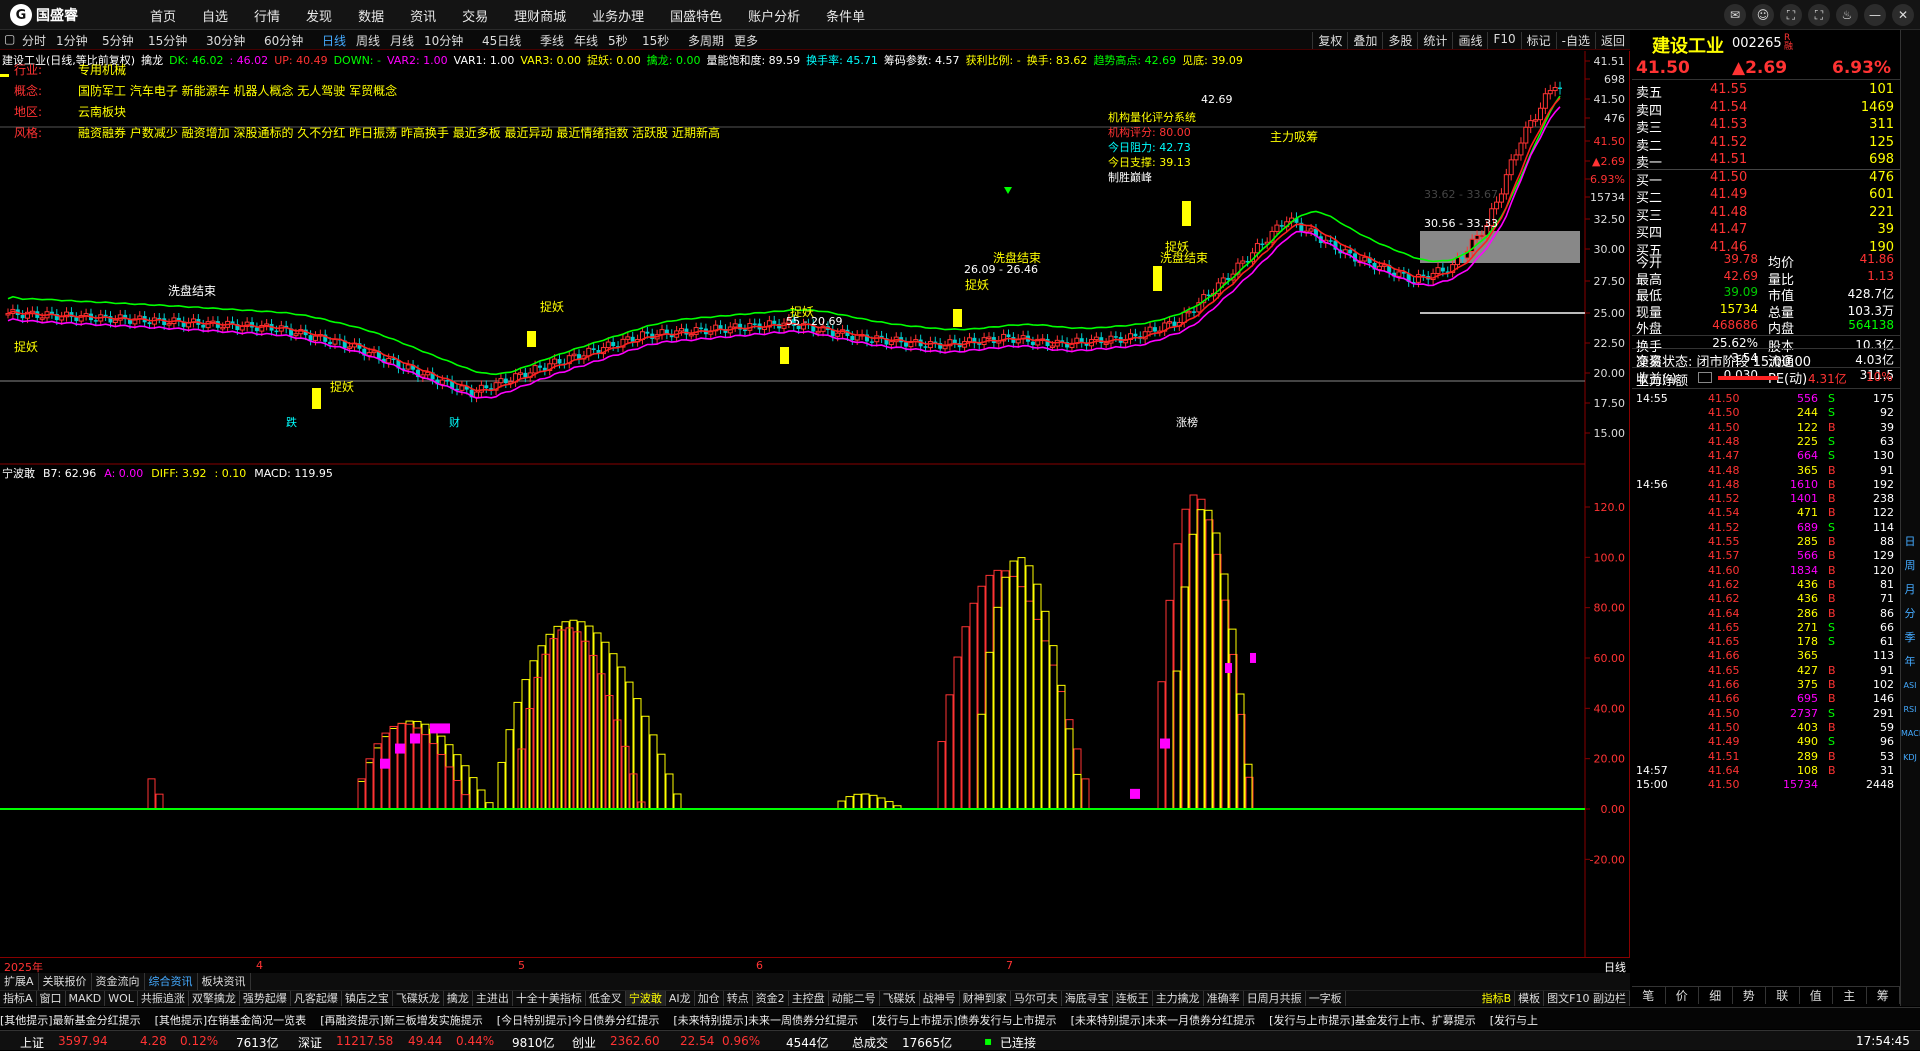 The width and height of the screenshot is (1920, 1051). What do you see at coordinates (1850, 995) in the screenshot?
I see `quote-tab: 主` at bounding box center [1850, 995].